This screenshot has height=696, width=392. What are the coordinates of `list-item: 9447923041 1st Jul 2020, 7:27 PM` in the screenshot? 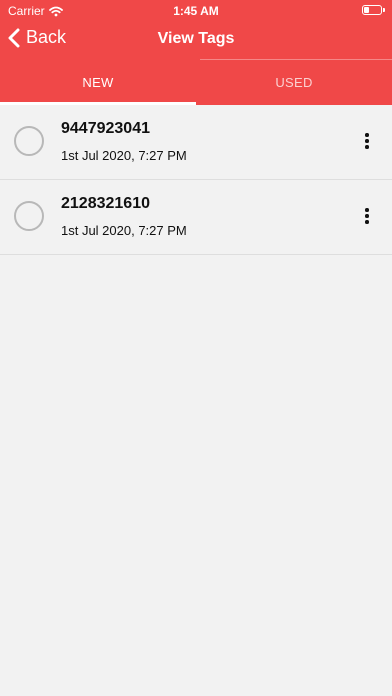 It's located at (196, 142).